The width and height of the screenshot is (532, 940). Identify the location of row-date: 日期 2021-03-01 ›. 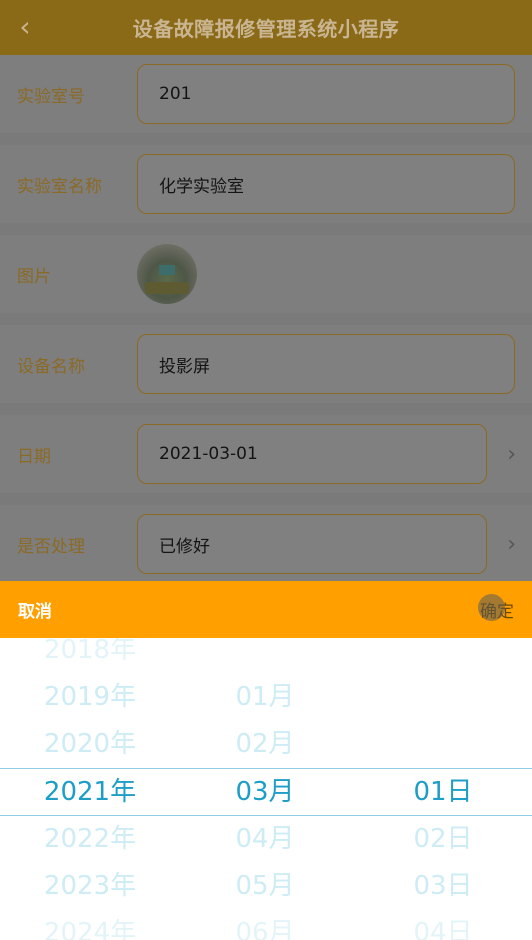
(266, 454).